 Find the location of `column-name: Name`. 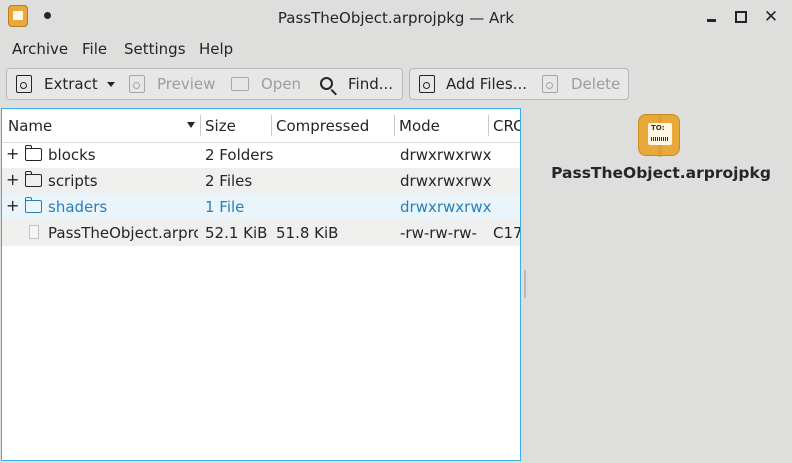

column-name: Name is located at coordinates (30, 126).